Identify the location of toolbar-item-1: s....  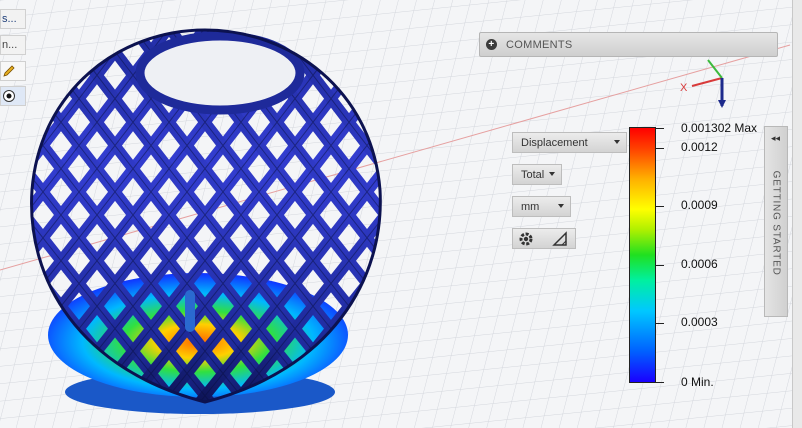
(13, 19).